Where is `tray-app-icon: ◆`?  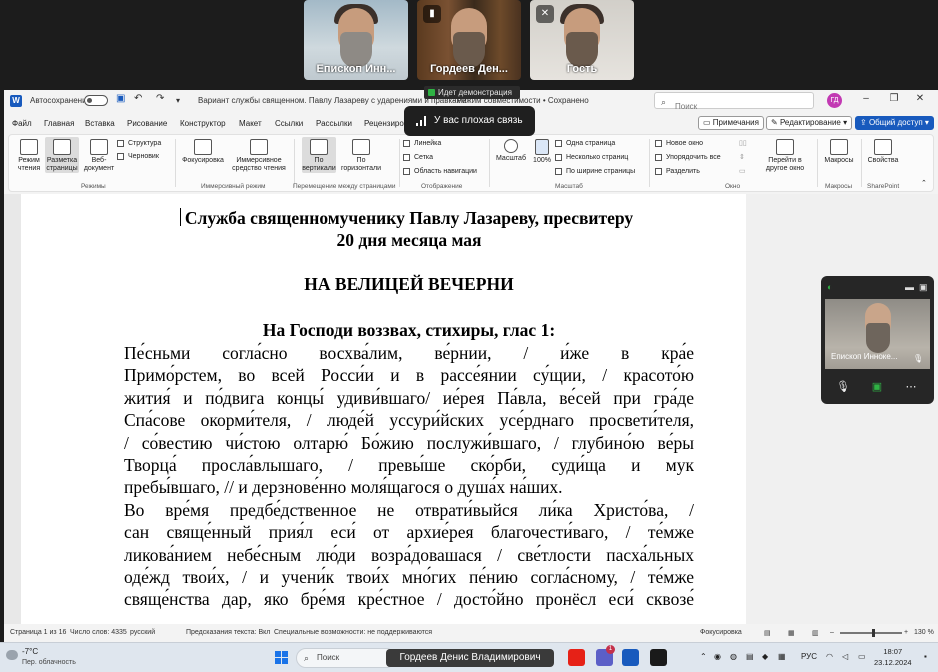 tray-app-icon: ◆ is located at coordinates (765, 656).